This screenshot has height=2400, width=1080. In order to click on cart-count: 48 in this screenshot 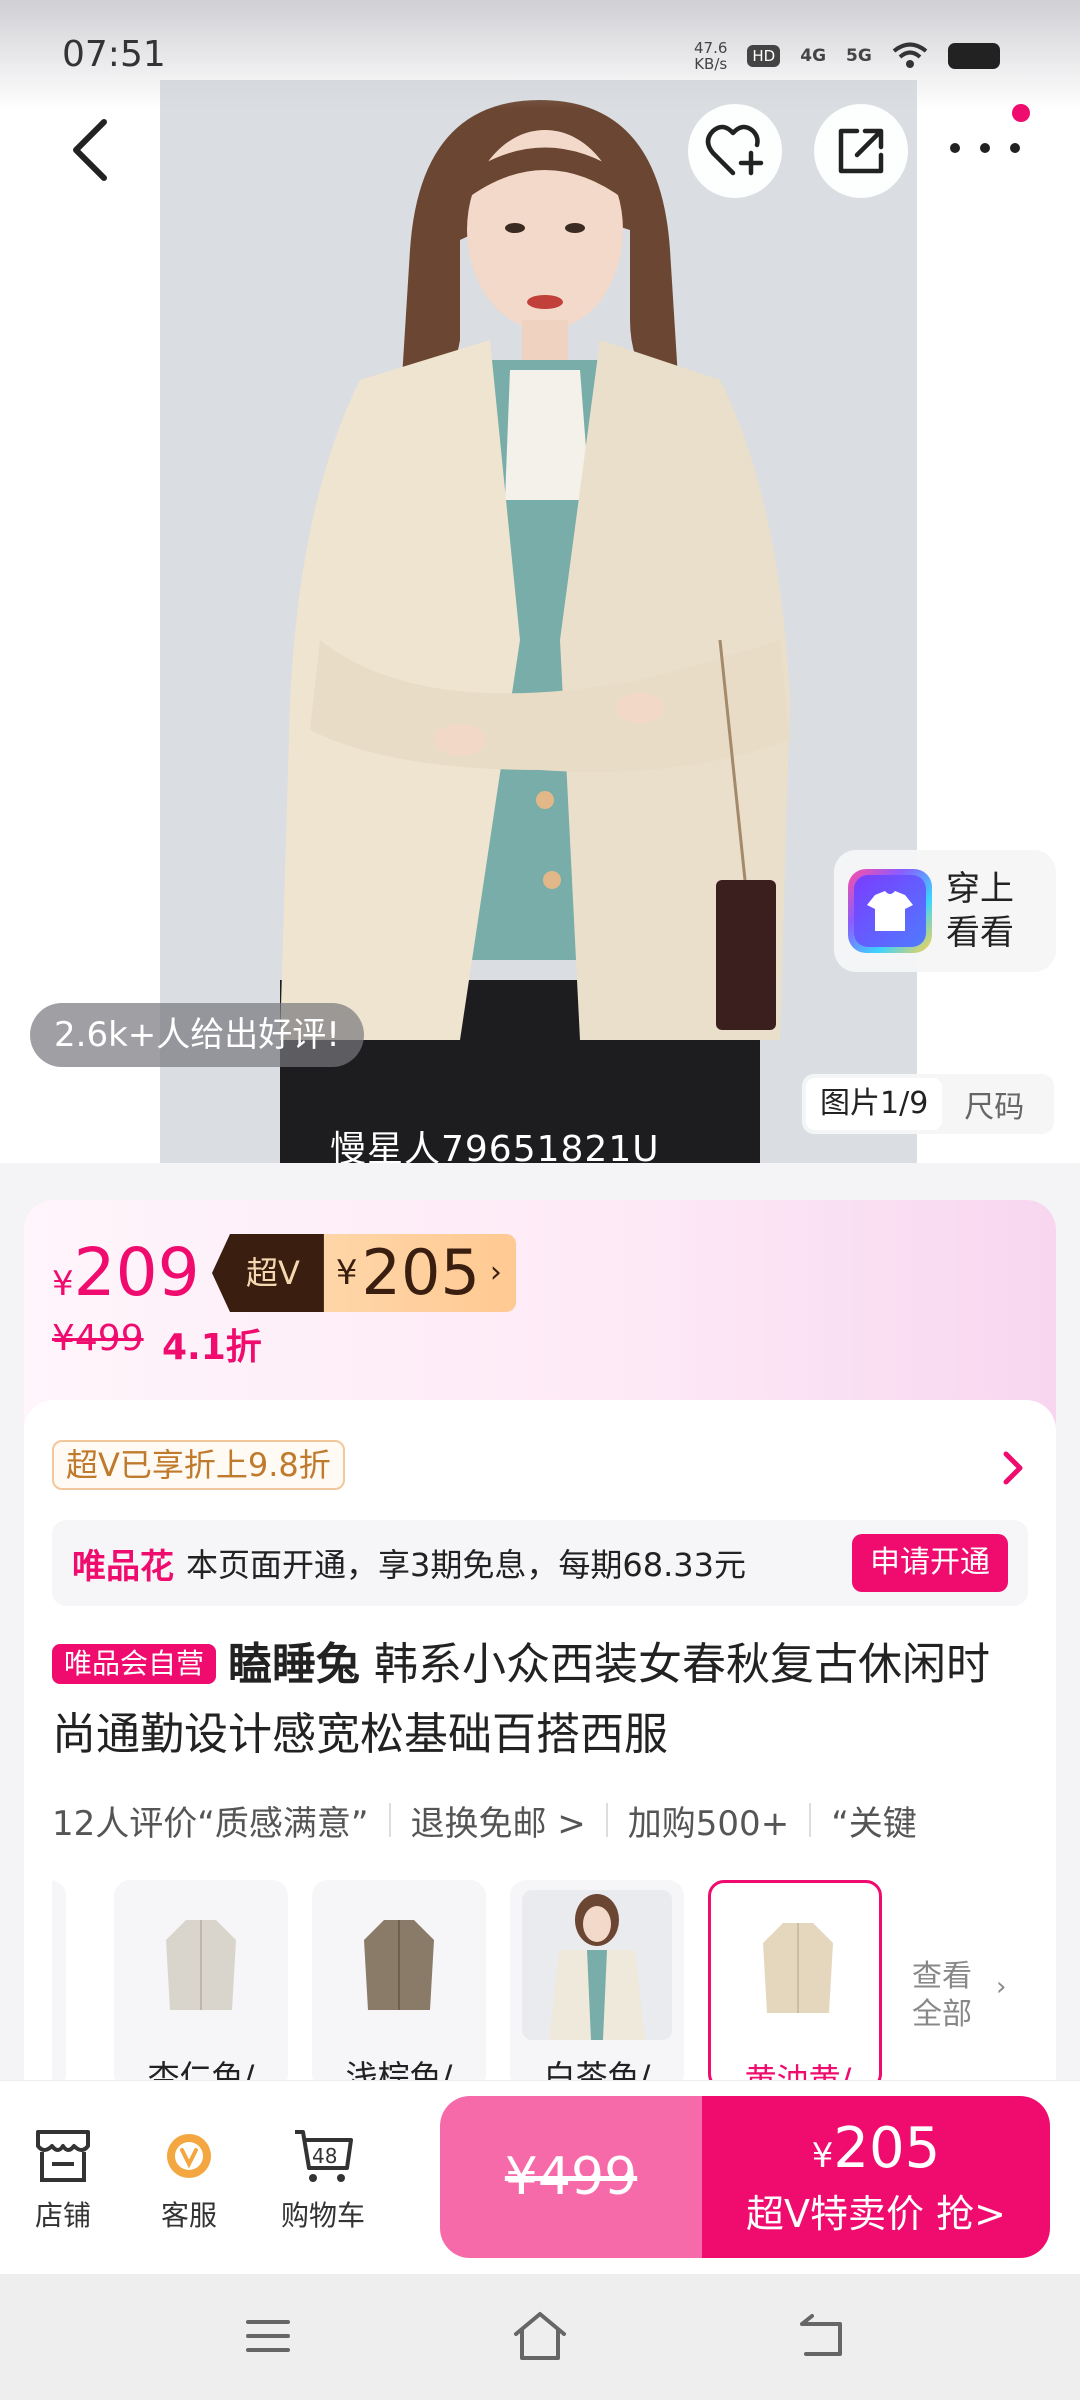, I will do `click(325, 2156)`.